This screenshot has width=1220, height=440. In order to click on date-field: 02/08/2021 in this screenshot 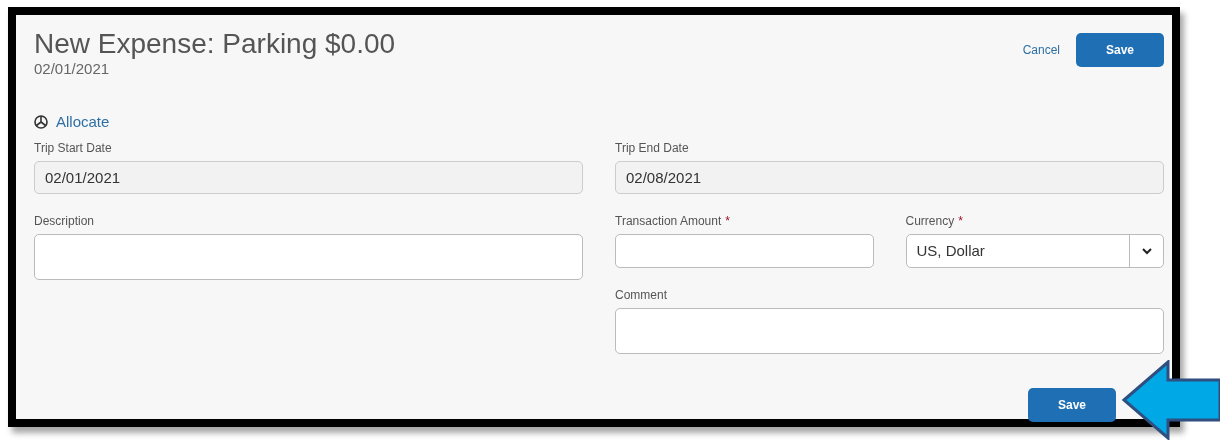, I will do `click(889, 178)`.